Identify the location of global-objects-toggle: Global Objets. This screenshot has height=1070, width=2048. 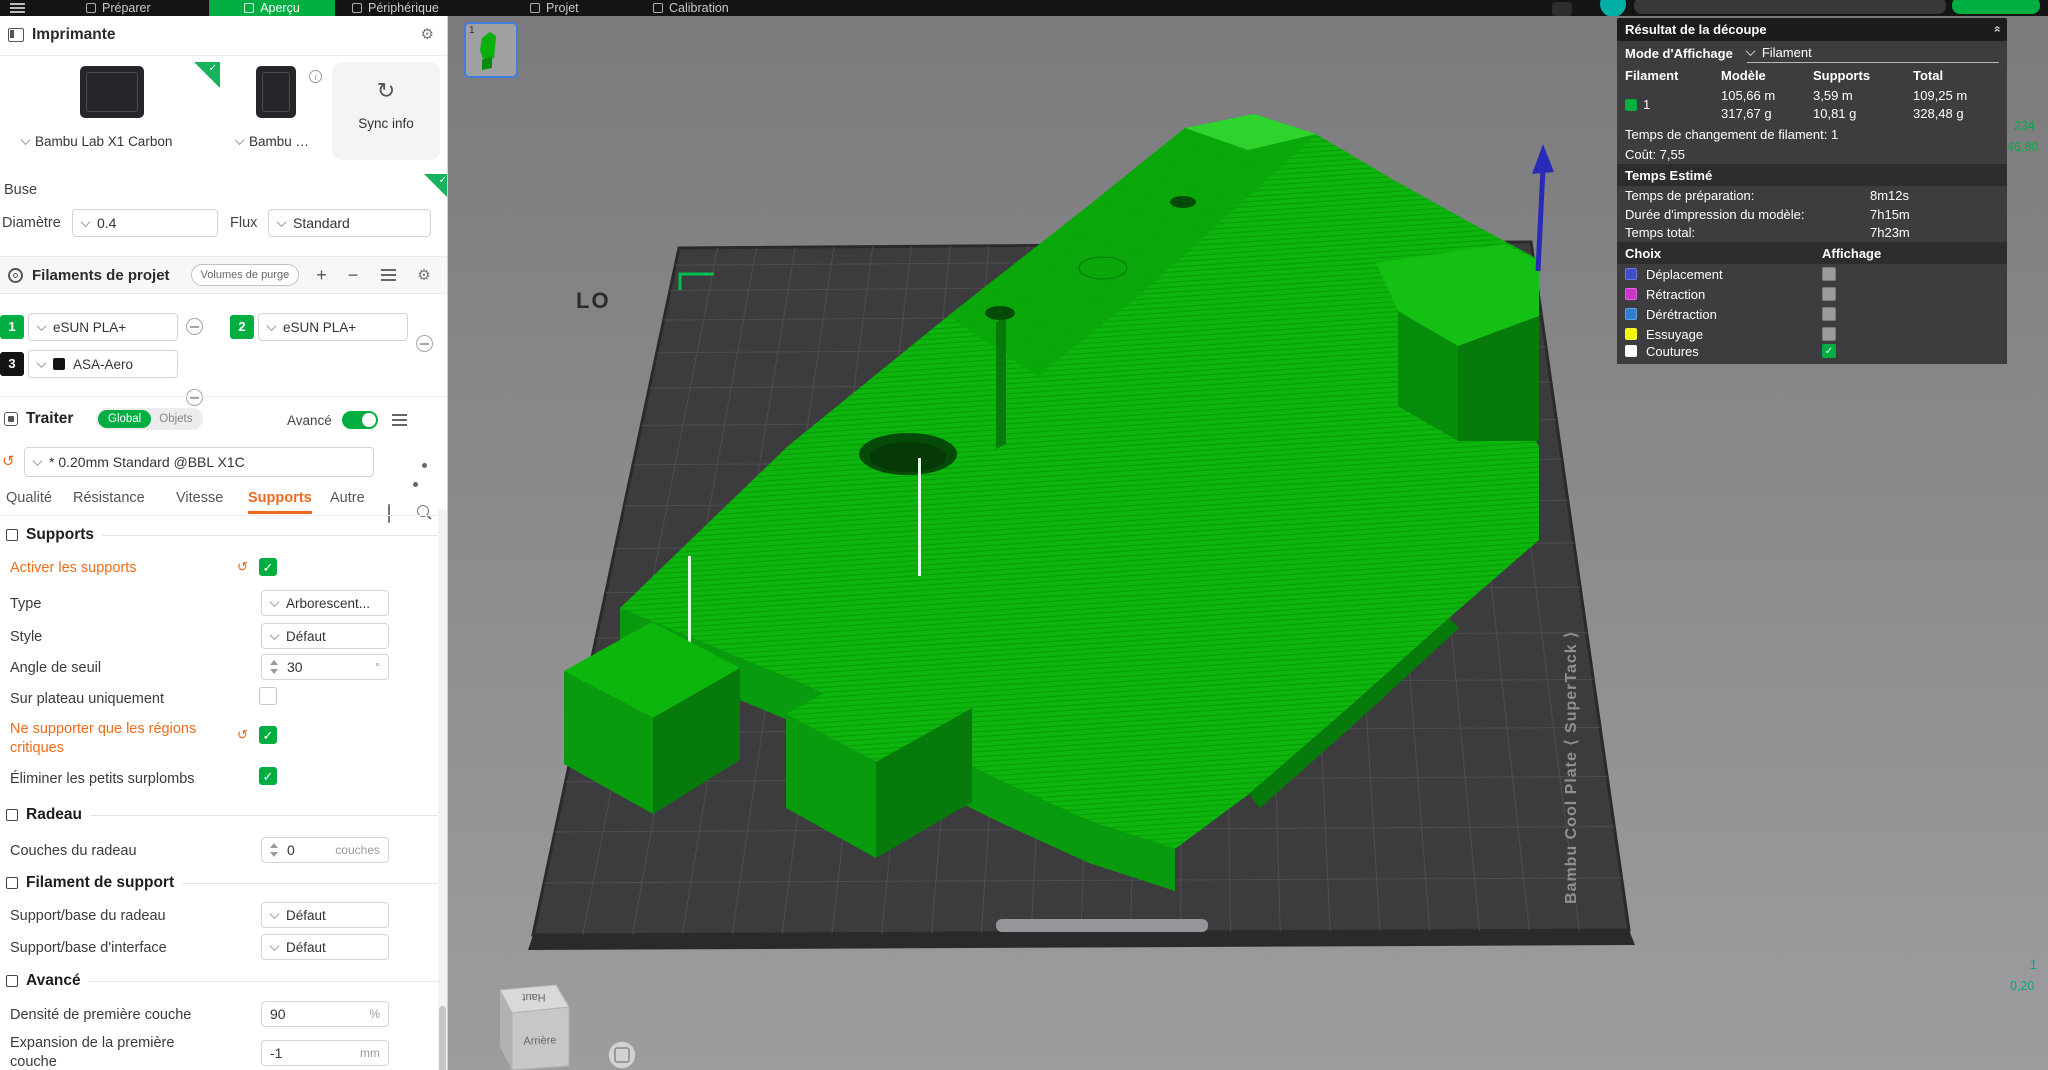
(149, 419).